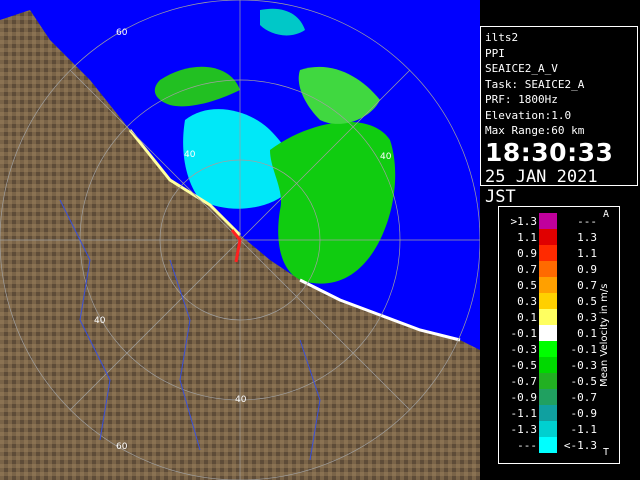 This screenshot has width=640, height=480. What do you see at coordinates (584, 413) in the screenshot?
I see `legend-upper-value: -0.9` at bounding box center [584, 413].